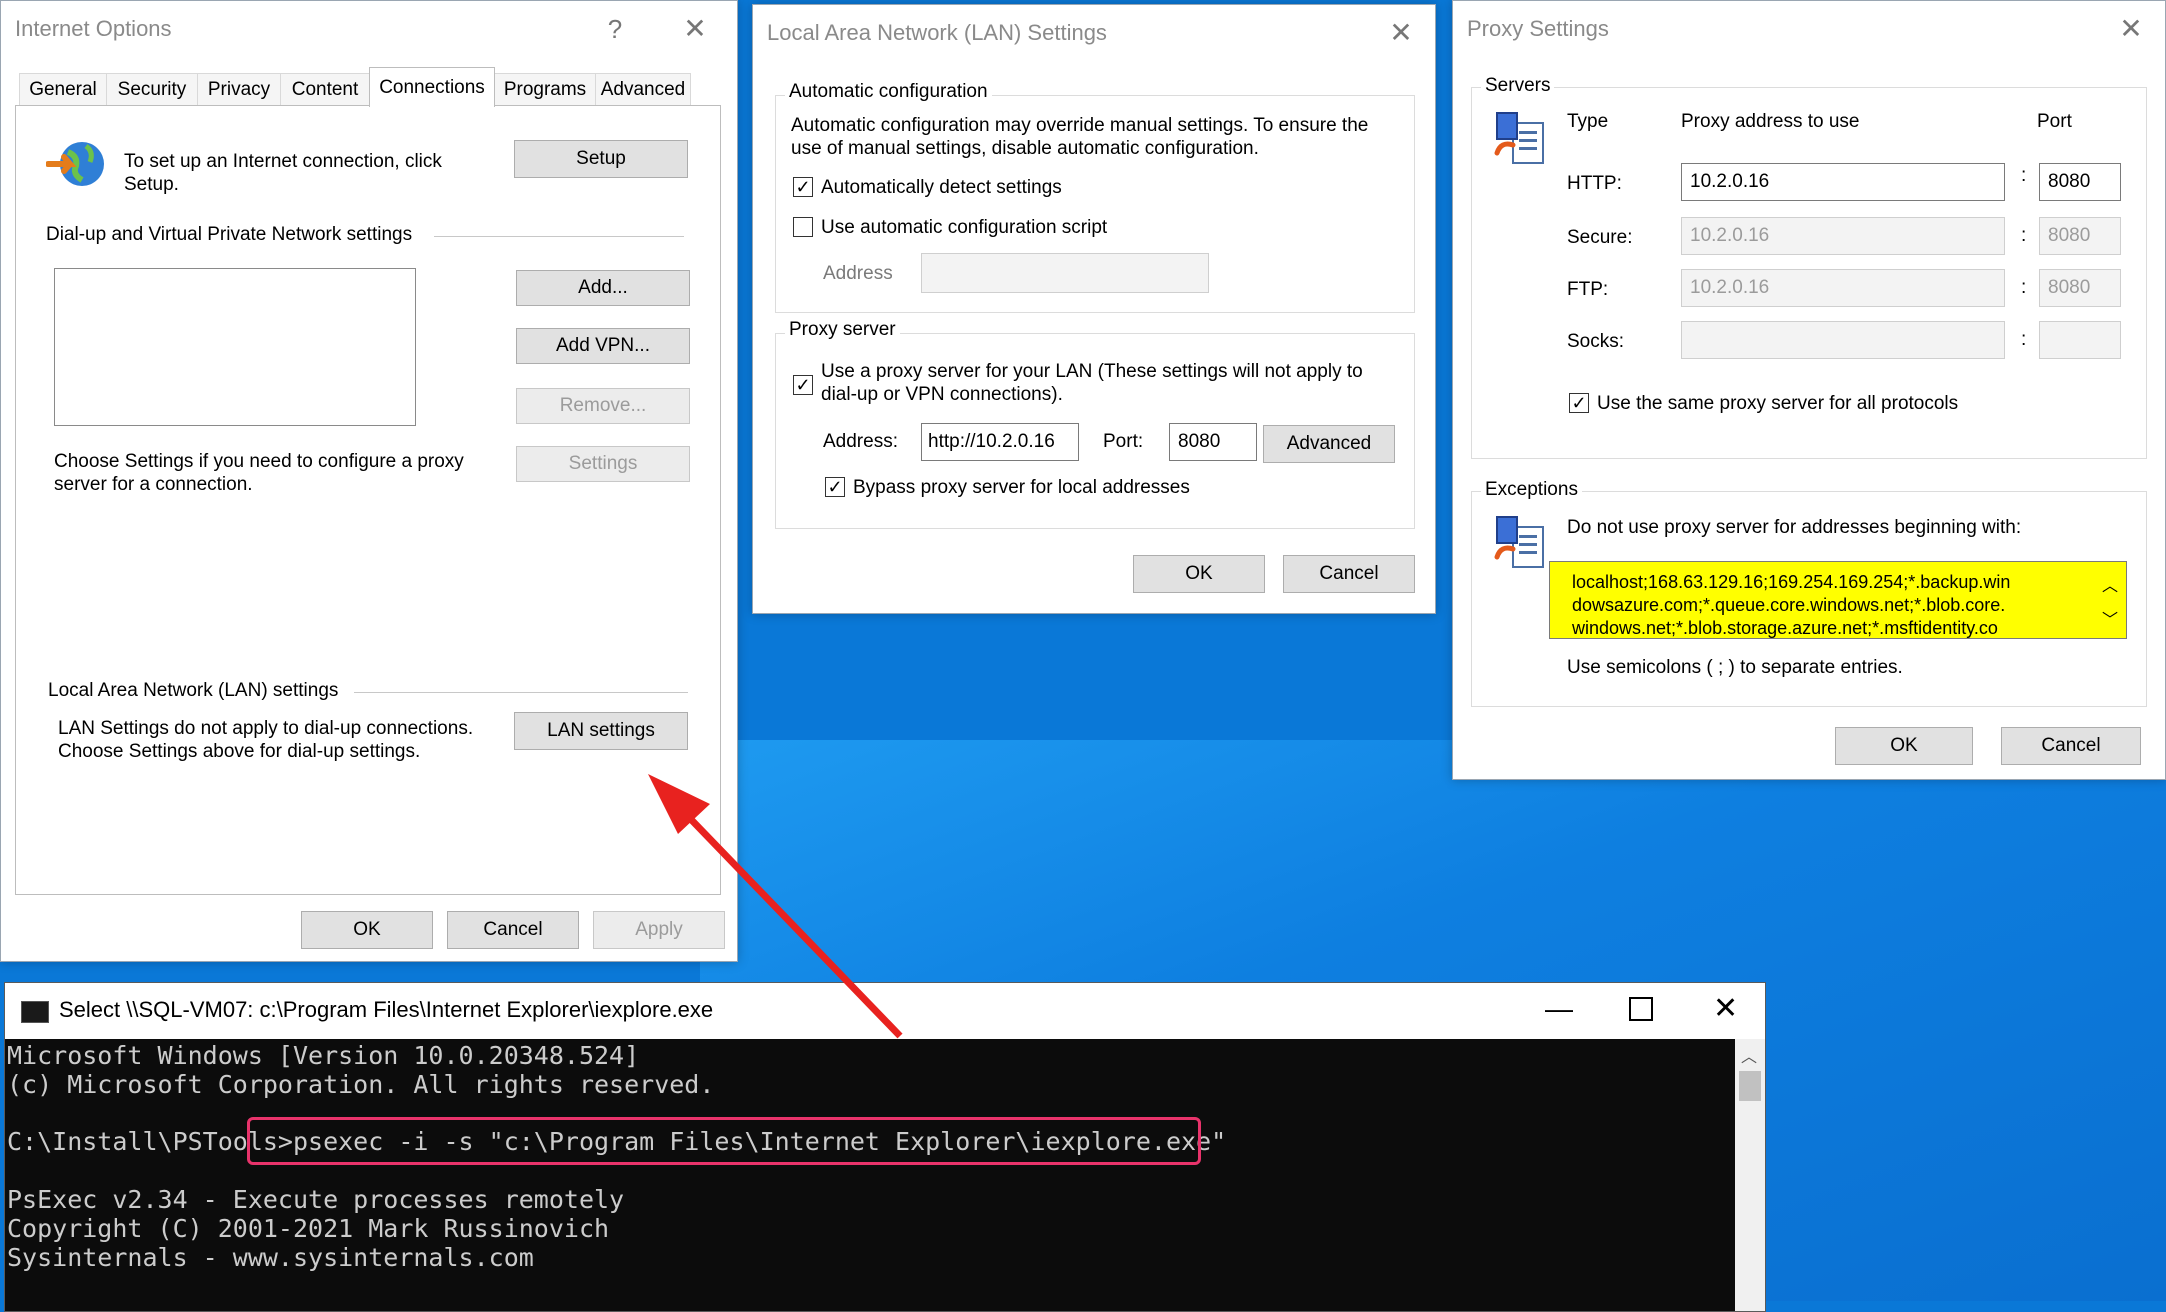 The width and height of the screenshot is (2166, 1312). What do you see at coordinates (775, 906) in the screenshot?
I see `annotation-arrow` at bounding box center [775, 906].